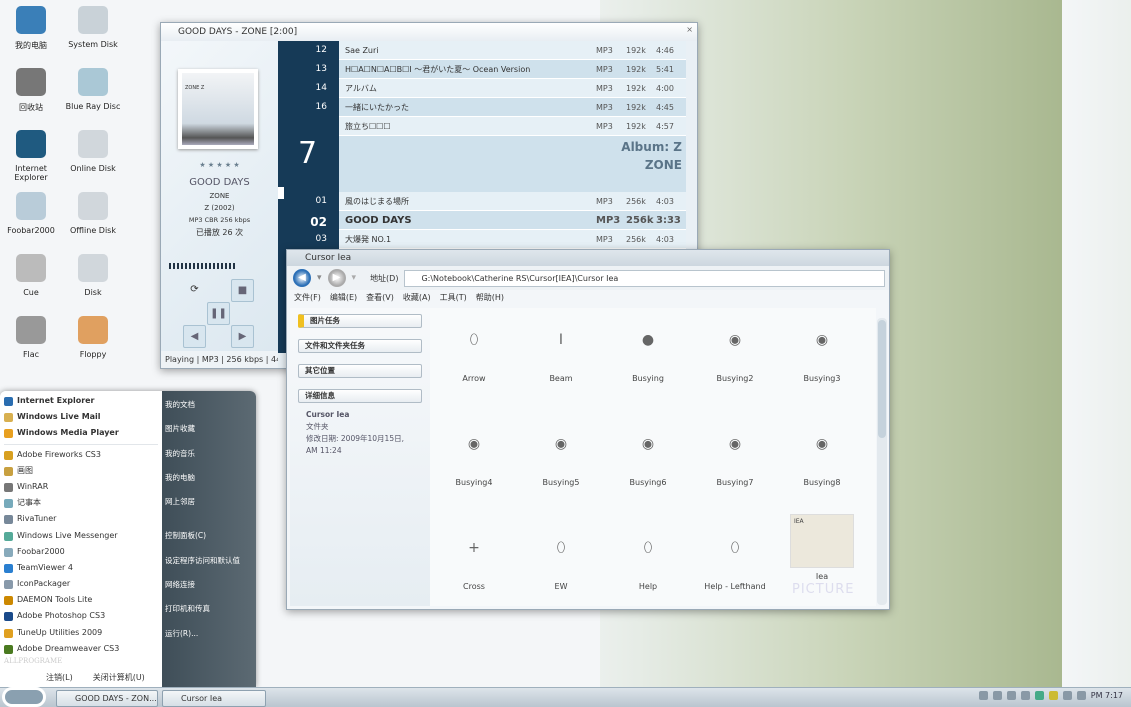  What do you see at coordinates (209, 561) in the screenshot?
I see `start-right-item: 设定程序访问和默认值` at bounding box center [209, 561].